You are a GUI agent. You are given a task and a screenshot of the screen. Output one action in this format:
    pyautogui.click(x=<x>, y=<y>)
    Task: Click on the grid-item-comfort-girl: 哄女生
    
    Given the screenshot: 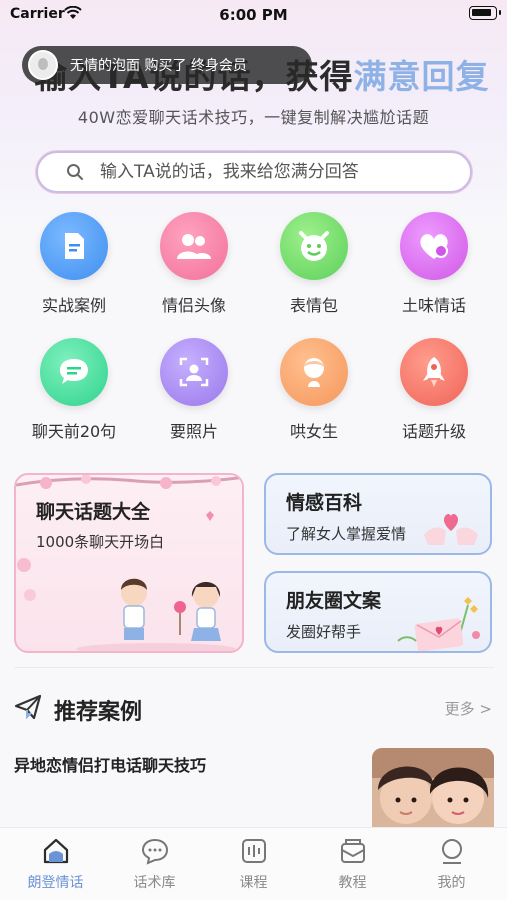 What is the action you would take?
    pyautogui.click(x=314, y=395)
    